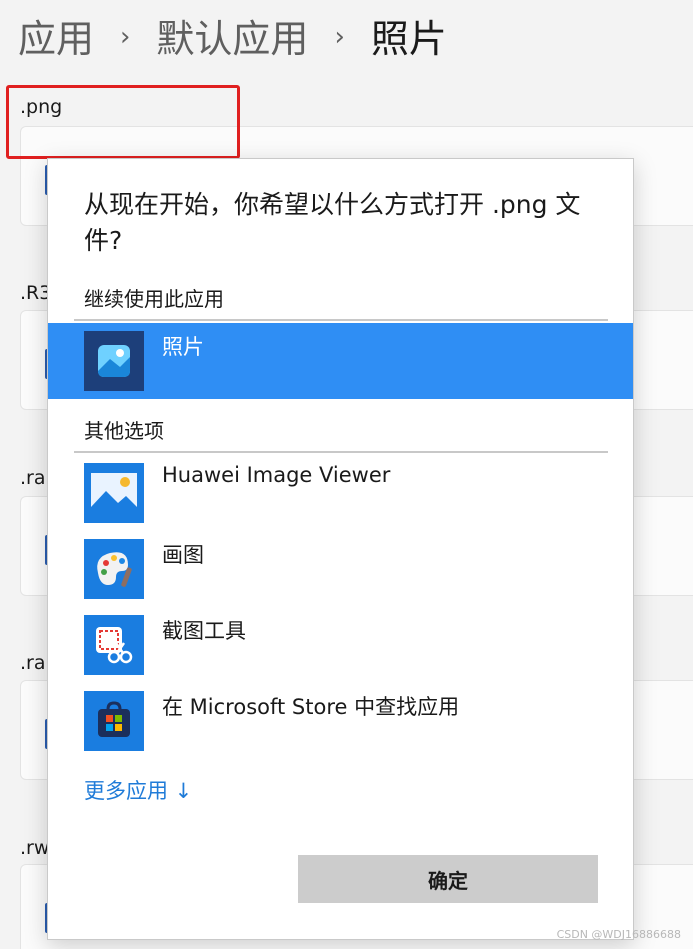  Describe the element at coordinates (340, 569) in the screenshot. I see `app-option-paint: 画图` at that location.